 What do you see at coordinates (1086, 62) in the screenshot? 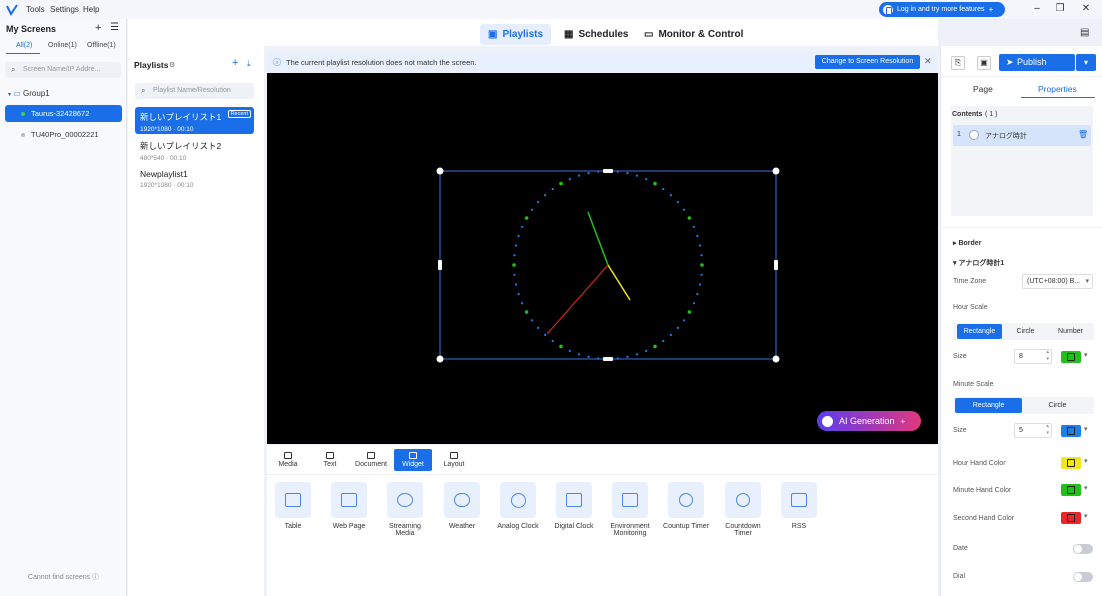
I see `publish-dropdown: ▾` at bounding box center [1086, 62].